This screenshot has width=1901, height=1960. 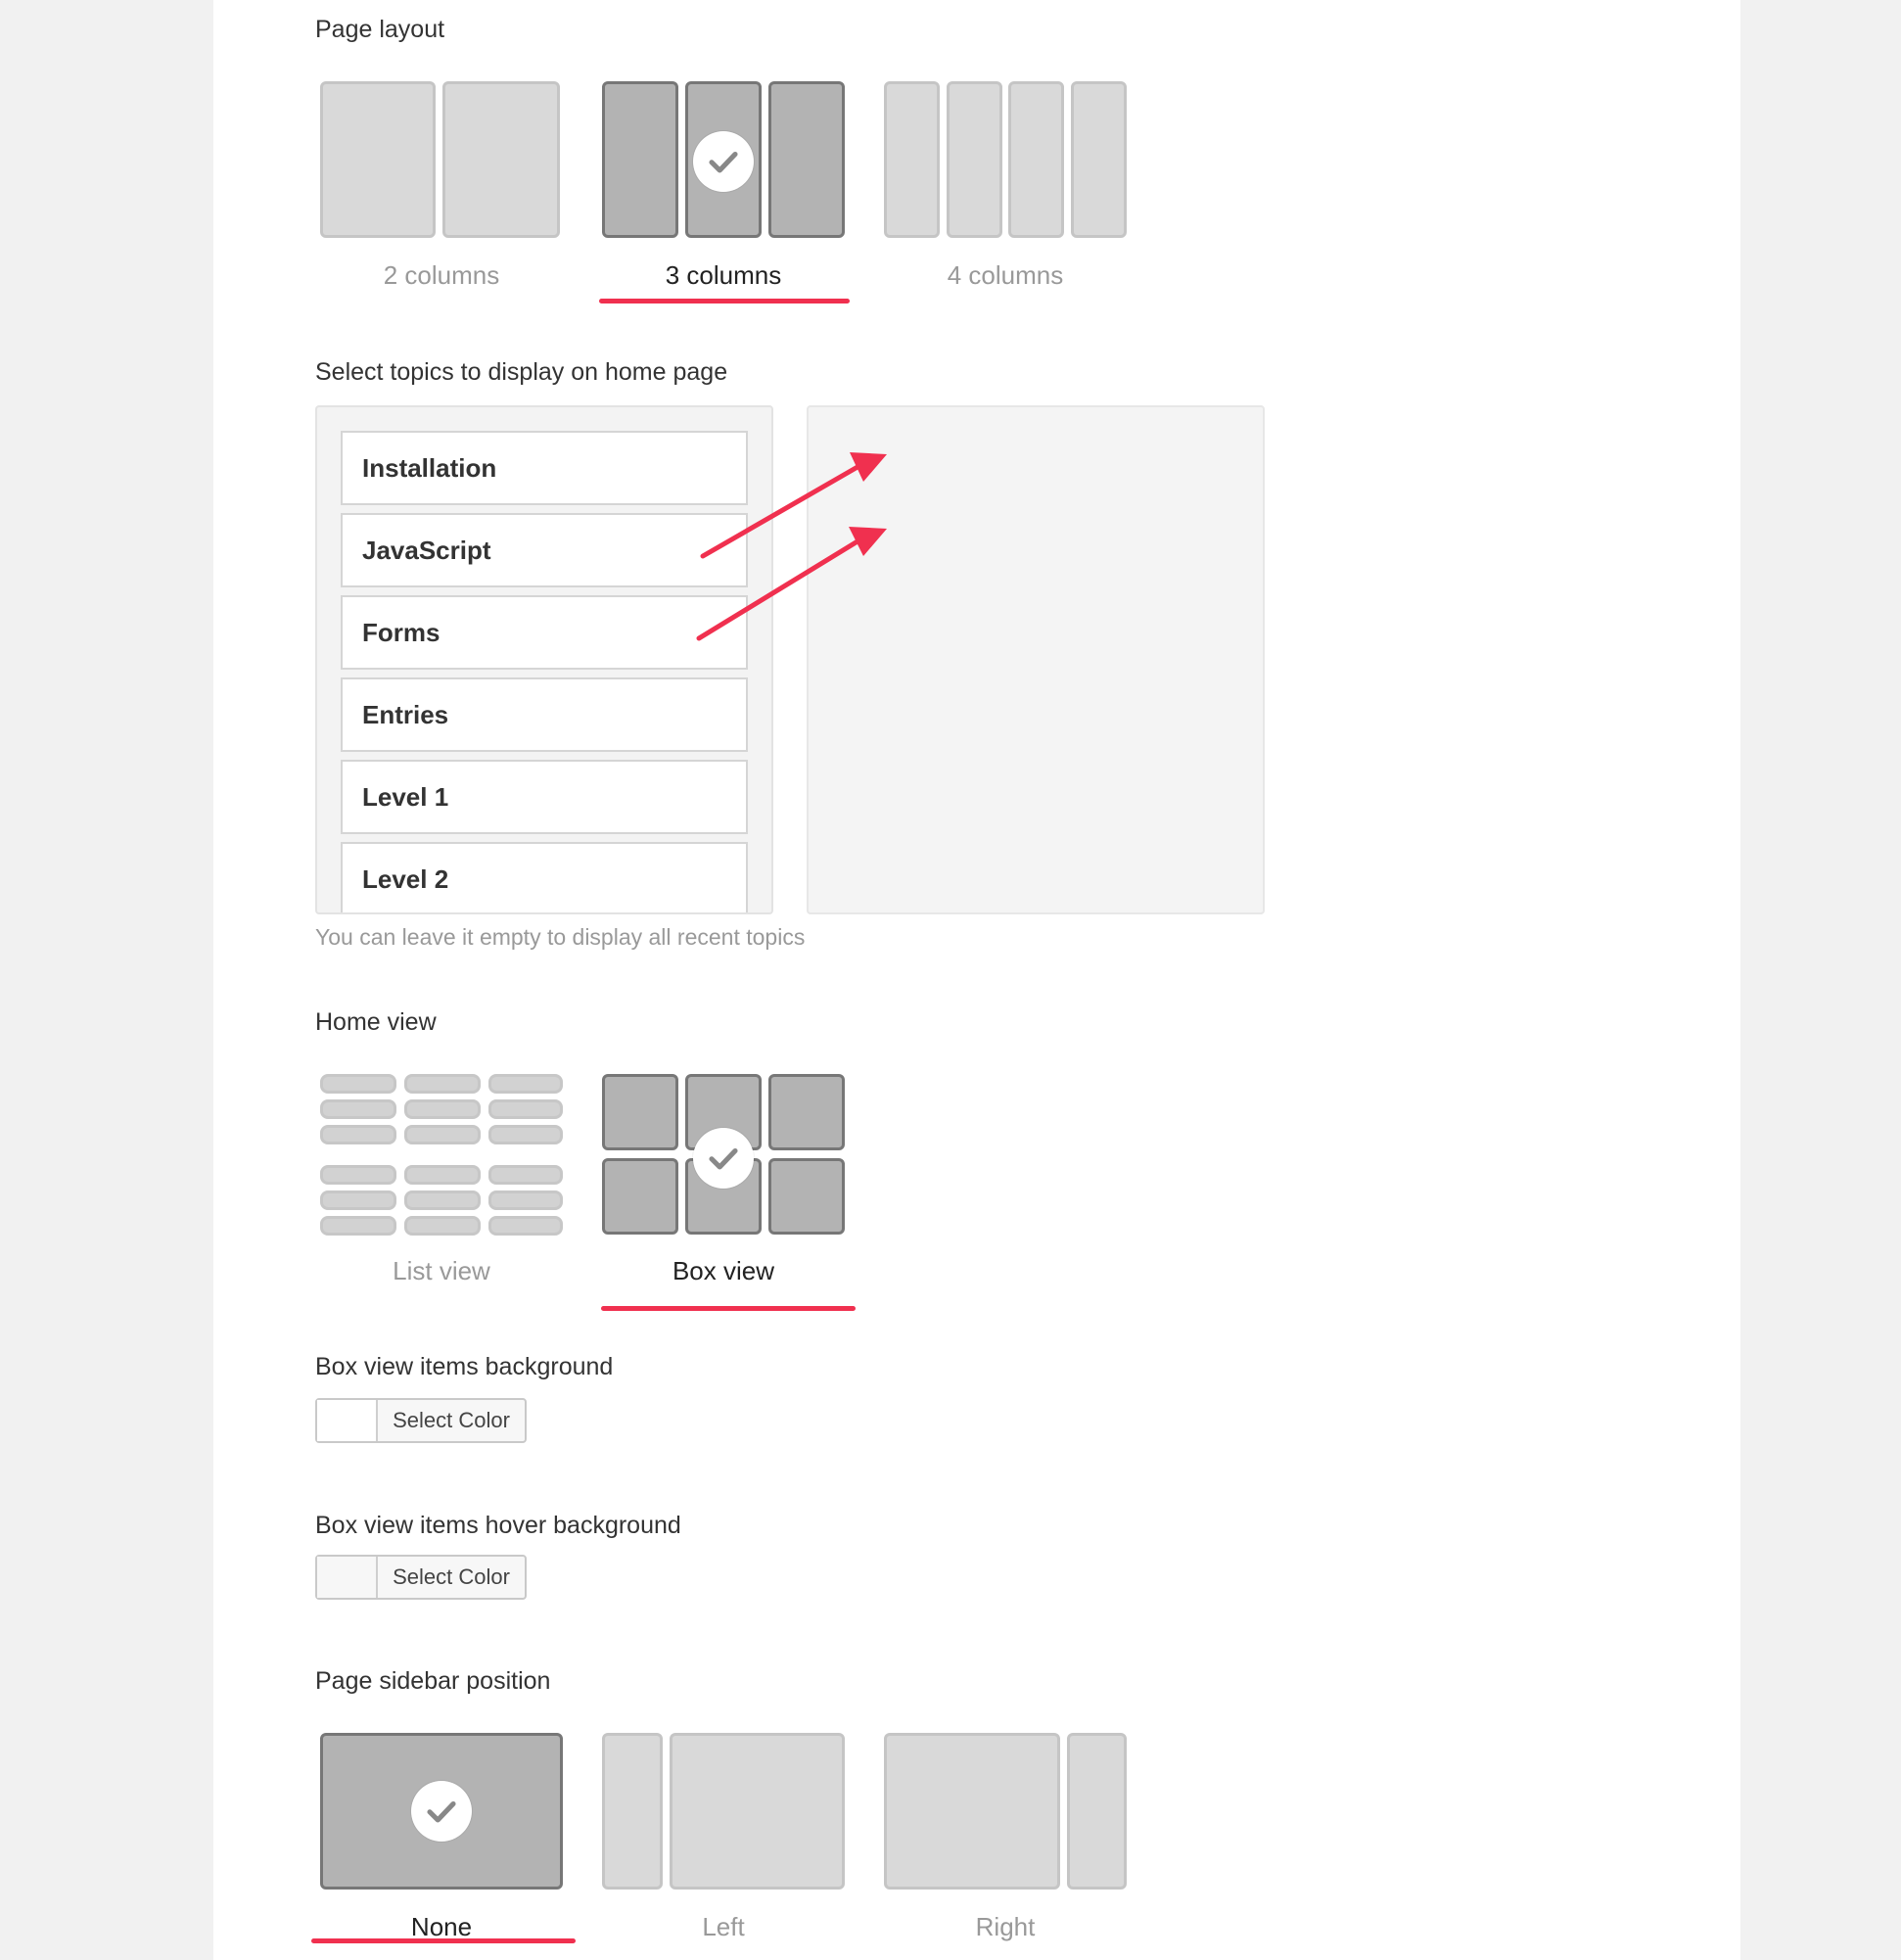 I want to click on layout-3-columns-thumb, so click(x=724, y=162).